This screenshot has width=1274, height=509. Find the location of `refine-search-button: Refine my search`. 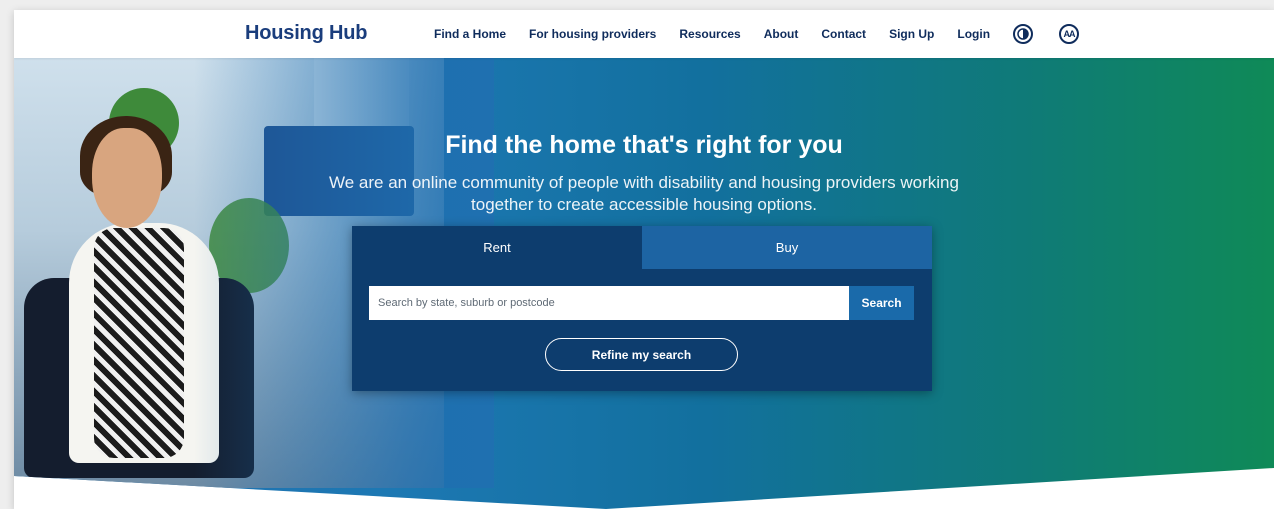

refine-search-button: Refine my search is located at coordinates (641, 354).